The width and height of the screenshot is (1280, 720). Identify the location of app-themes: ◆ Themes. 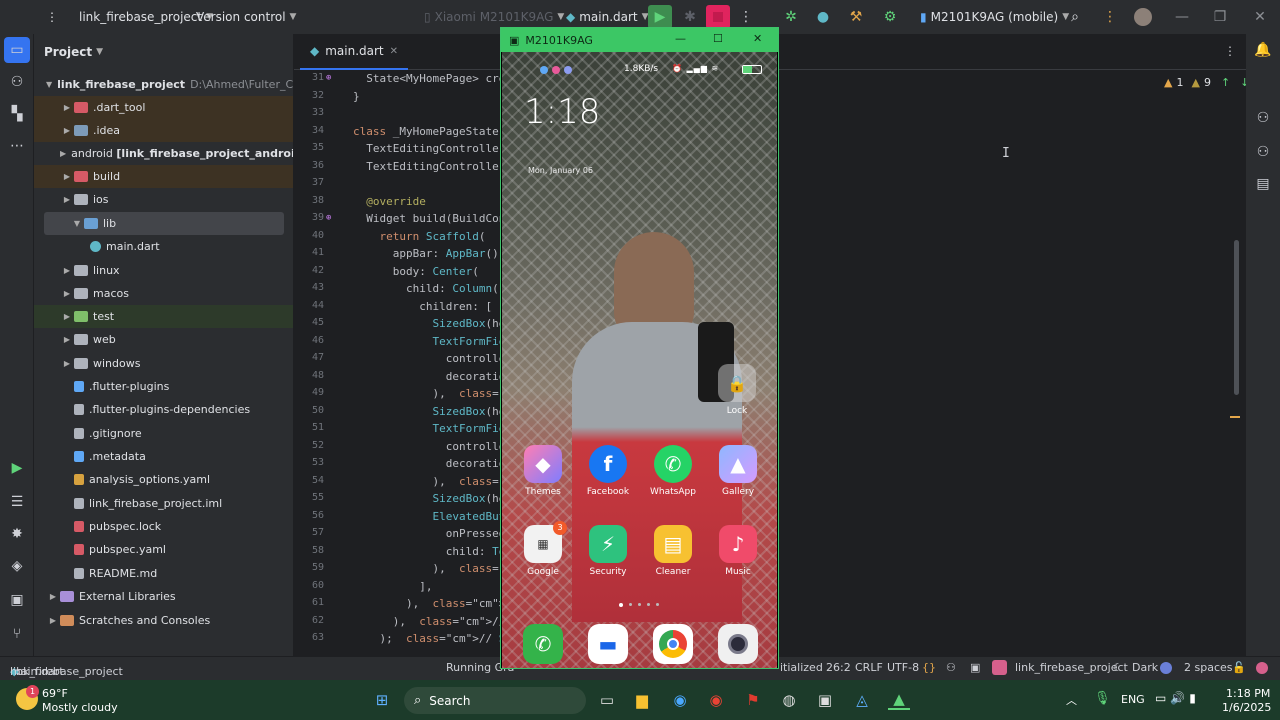
(543, 471).